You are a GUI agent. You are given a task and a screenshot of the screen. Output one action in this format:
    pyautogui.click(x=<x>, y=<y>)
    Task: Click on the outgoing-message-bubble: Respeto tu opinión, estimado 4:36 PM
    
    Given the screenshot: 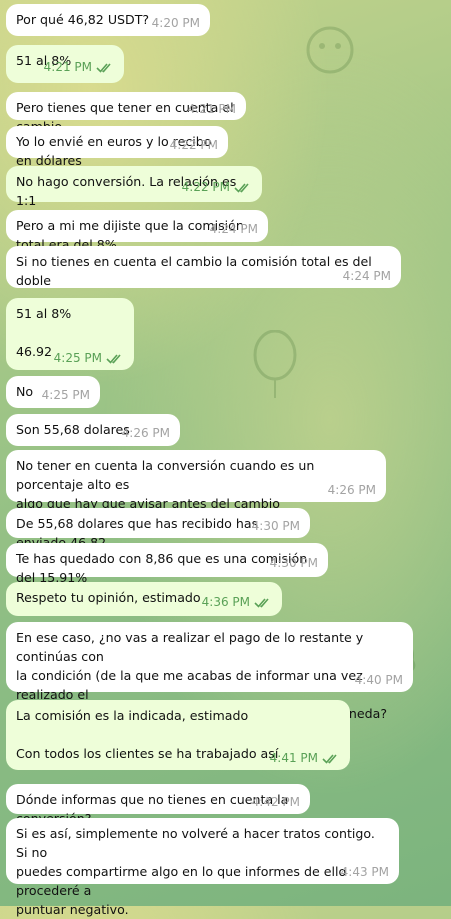 What is the action you would take?
    pyautogui.click(x=144, y=599)
    